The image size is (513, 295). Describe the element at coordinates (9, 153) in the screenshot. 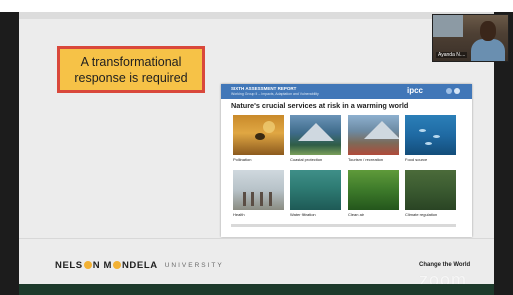

I see `left-letterbox` at that location.